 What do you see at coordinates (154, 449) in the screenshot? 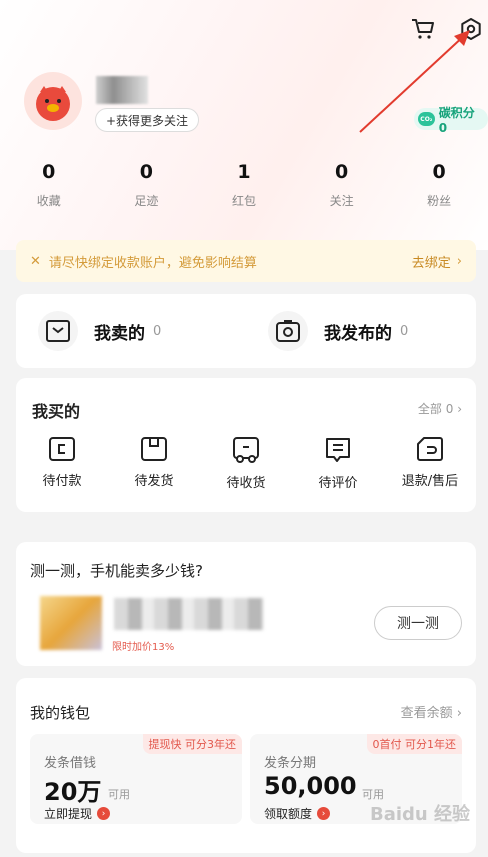
I see `package-icon` at bounding box center [154, 449].